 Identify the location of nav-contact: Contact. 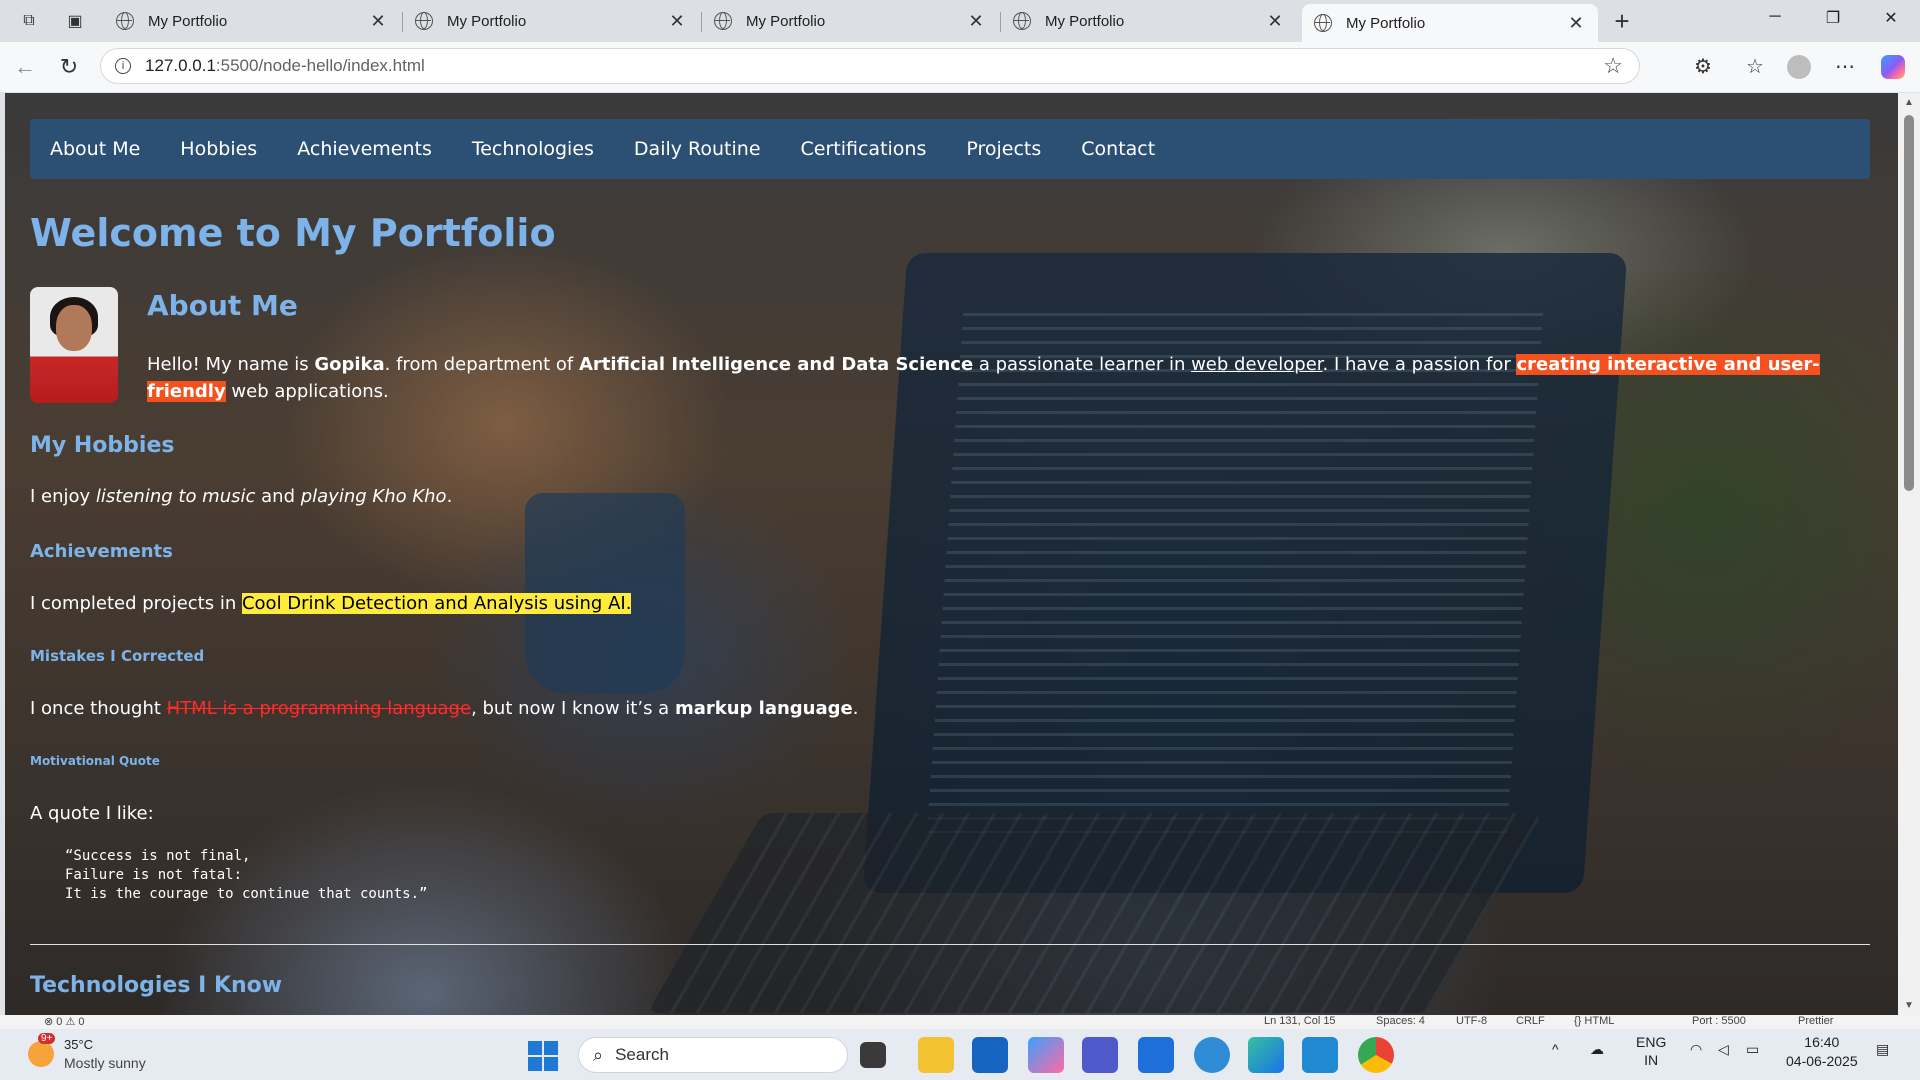
(1118, 149).